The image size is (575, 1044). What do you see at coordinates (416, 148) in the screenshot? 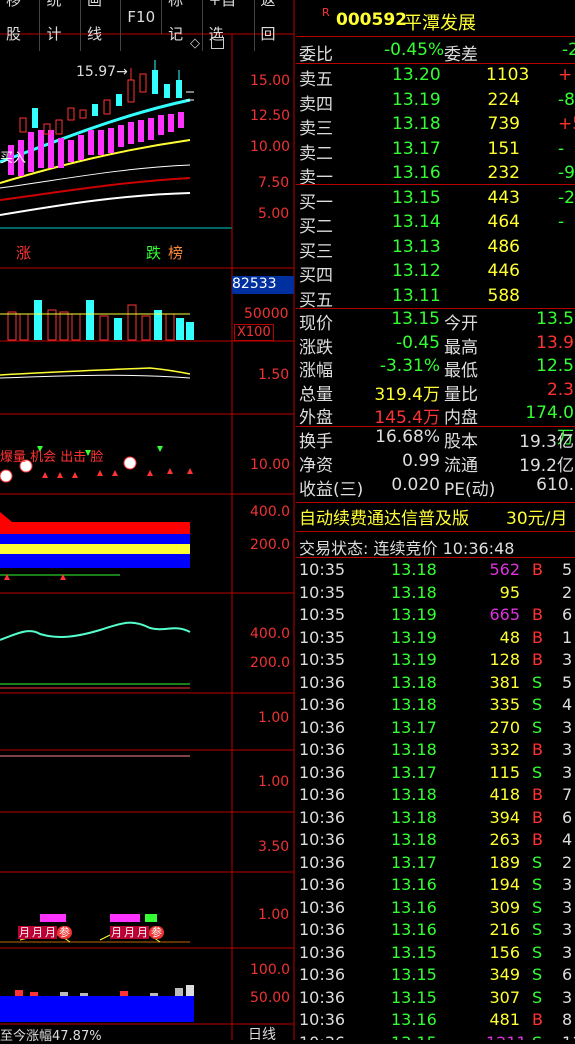
I see `level-price: 13.17` at bounding box center [416, 148].